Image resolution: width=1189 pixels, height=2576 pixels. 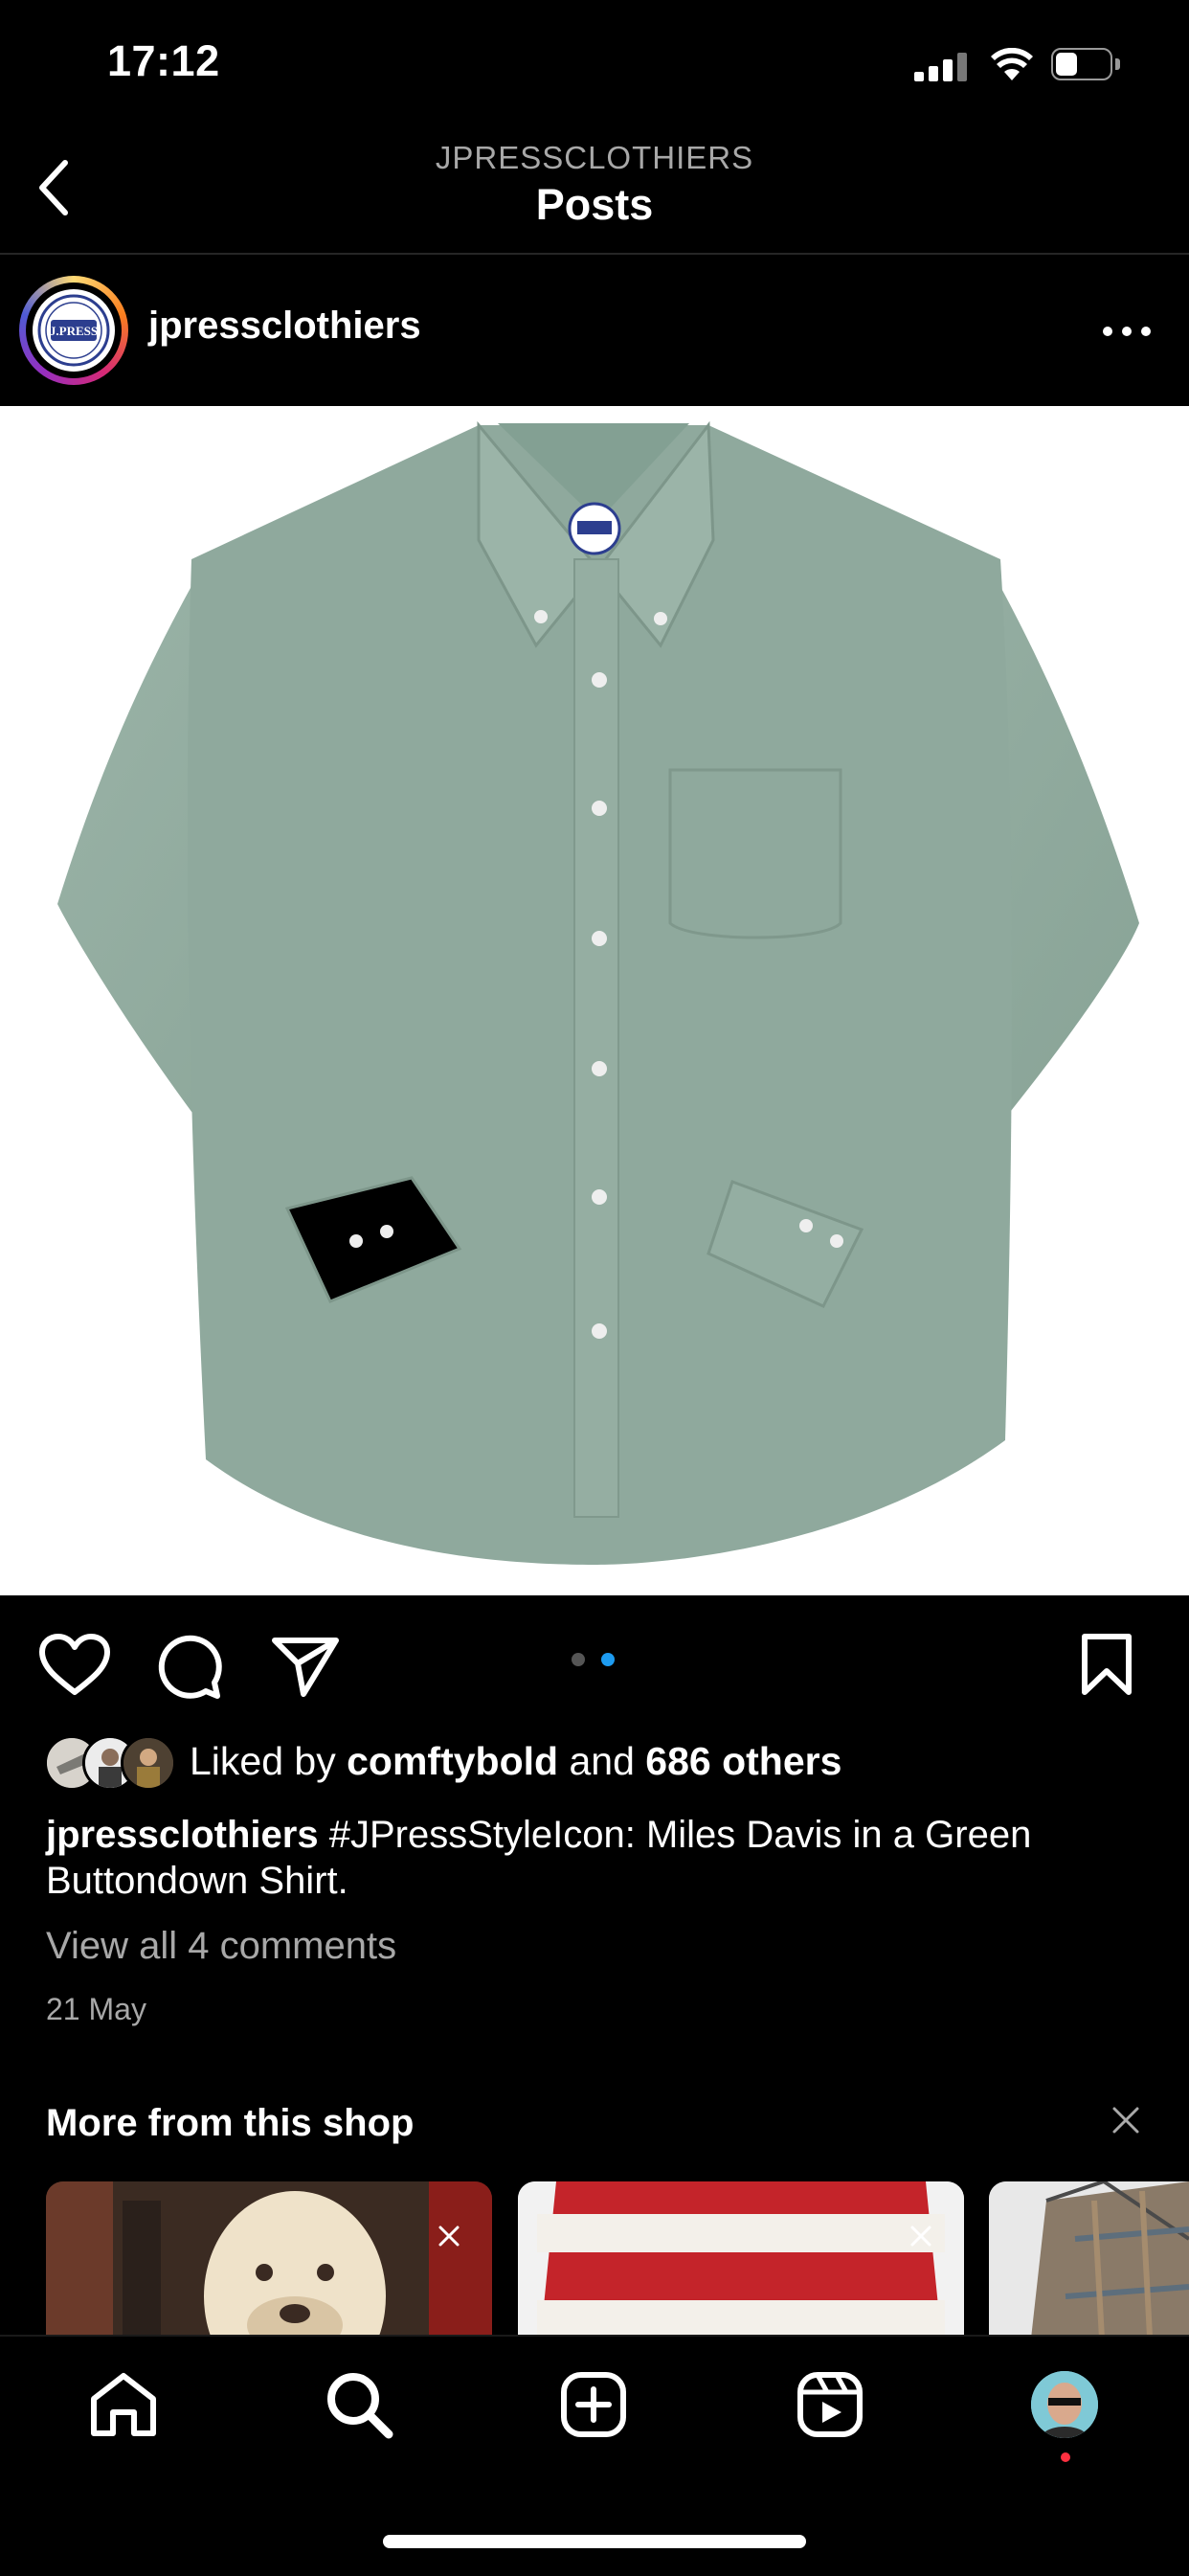 I want to click on heart-icon, so click(x=74, y=1665).